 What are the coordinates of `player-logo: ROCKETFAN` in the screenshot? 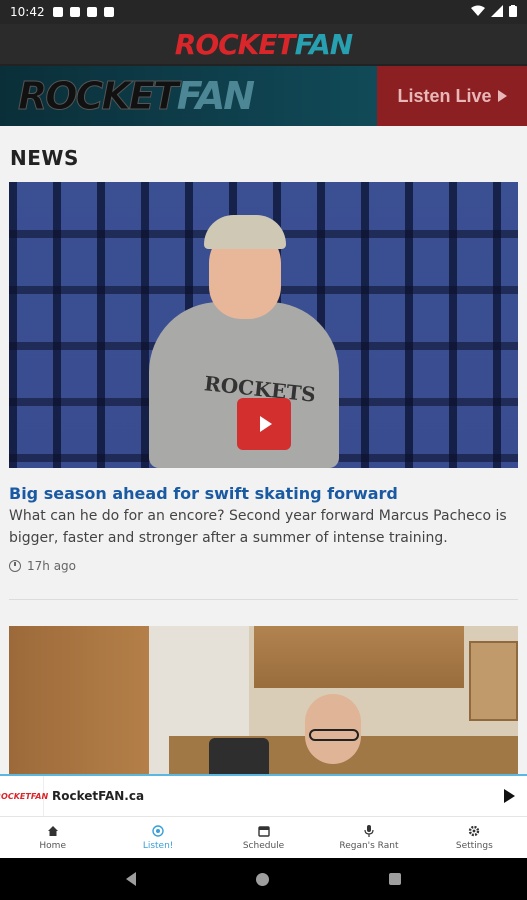 It's located at (24, 796).